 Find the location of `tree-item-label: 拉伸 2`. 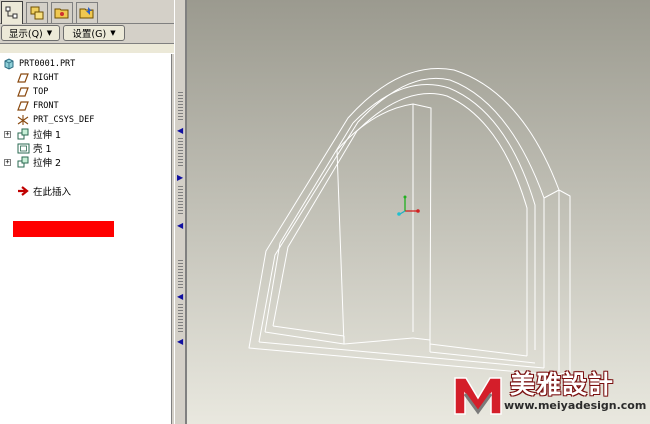

tree-item-label: 拉伸 2 is located at coordinates (47, 163).